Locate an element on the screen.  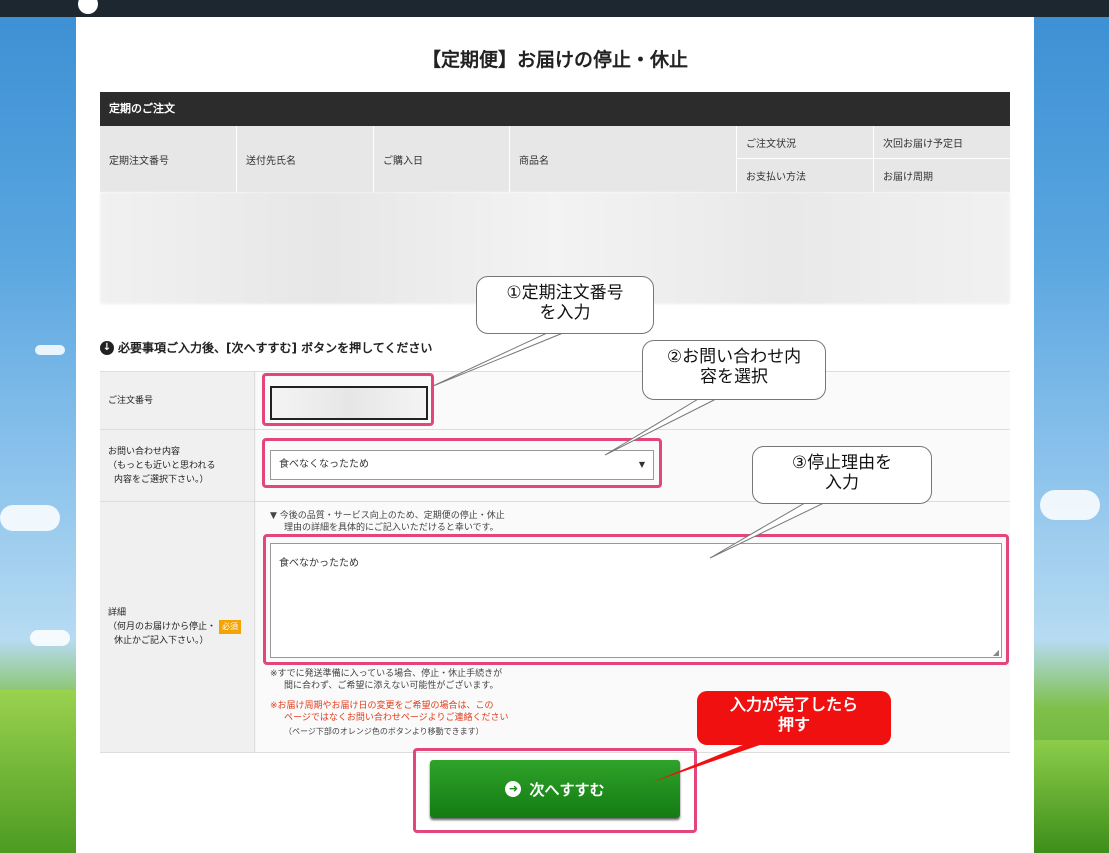
callout-2: ②お問い合わせ内 容を選択 is located at coordinates (734, 370).